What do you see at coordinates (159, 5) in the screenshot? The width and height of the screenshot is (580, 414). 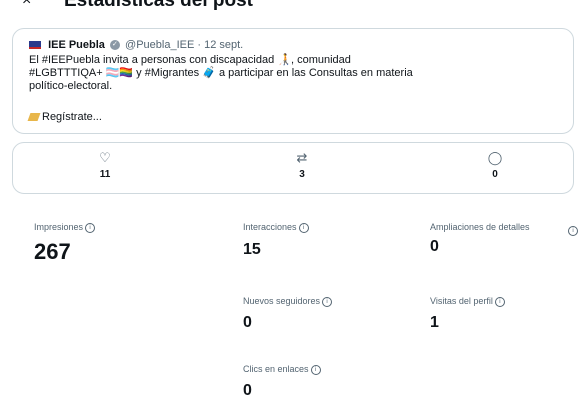 I see `page-title: Estadísticas del post` at bounding box center [159, 5].